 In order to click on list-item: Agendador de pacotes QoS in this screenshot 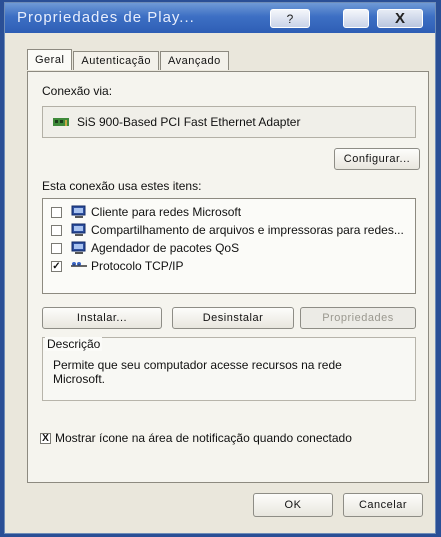, I will do `click(145, 248)`.